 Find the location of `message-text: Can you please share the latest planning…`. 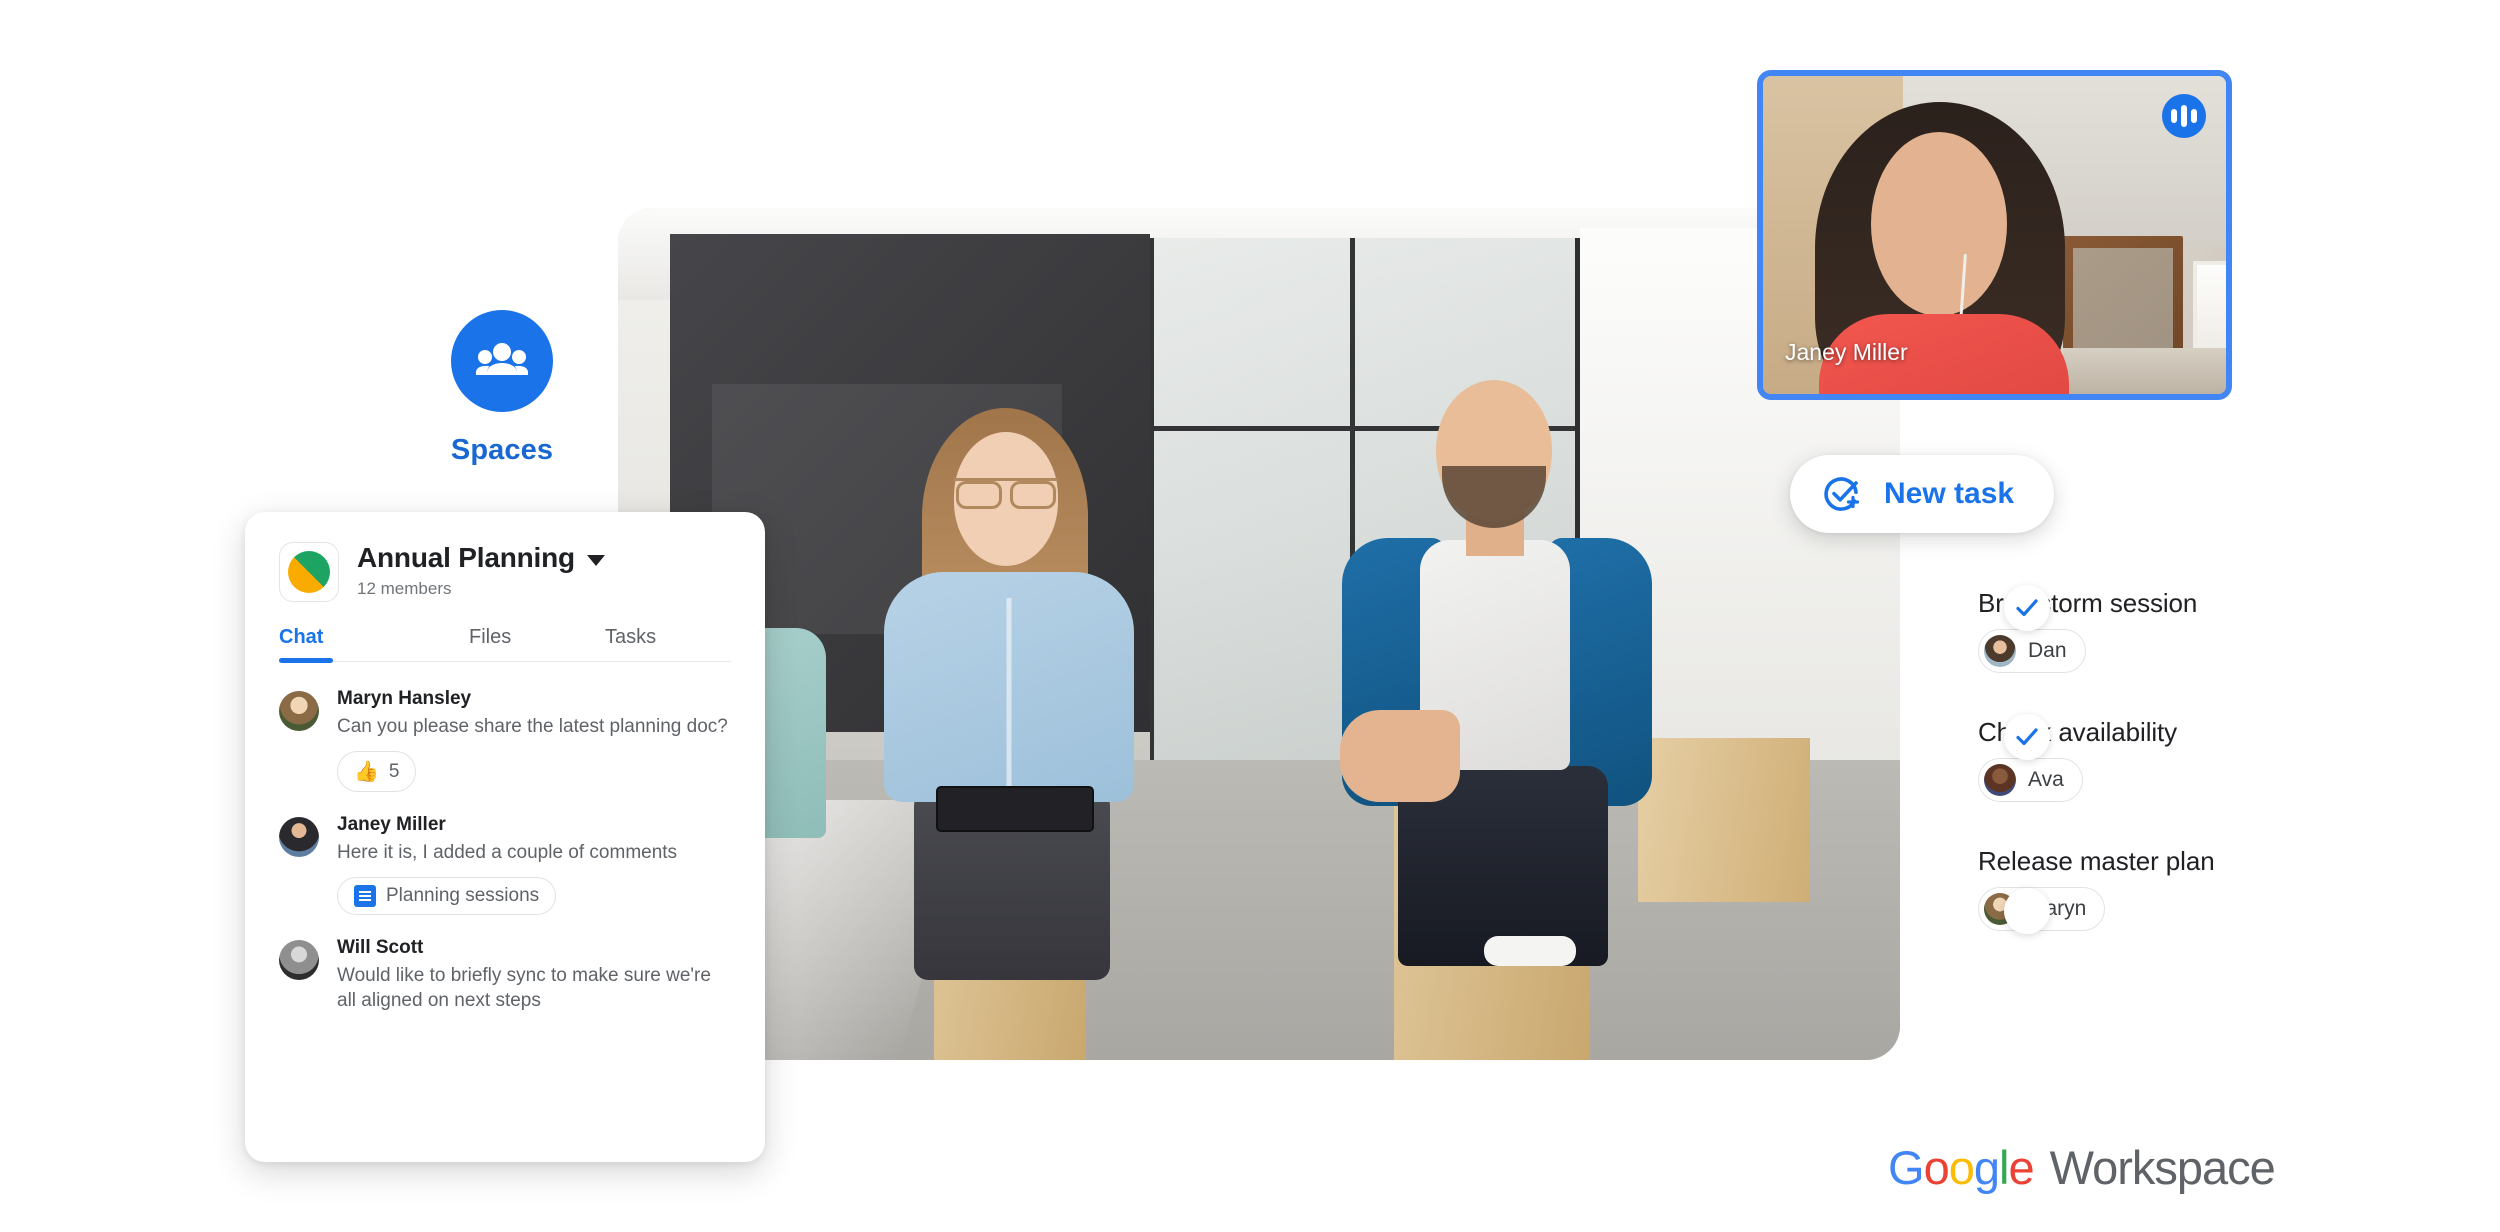

message-text: Can you please share the latest planning… is located at coordinates (532, 726).